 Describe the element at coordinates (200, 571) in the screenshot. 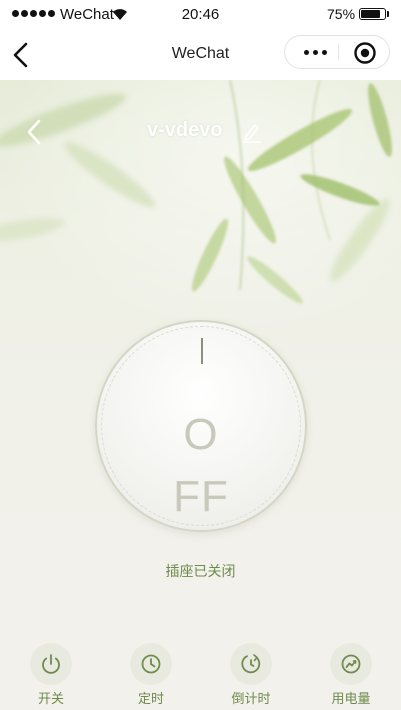

I see `socket-status-text: 插座已关闭` at that location.